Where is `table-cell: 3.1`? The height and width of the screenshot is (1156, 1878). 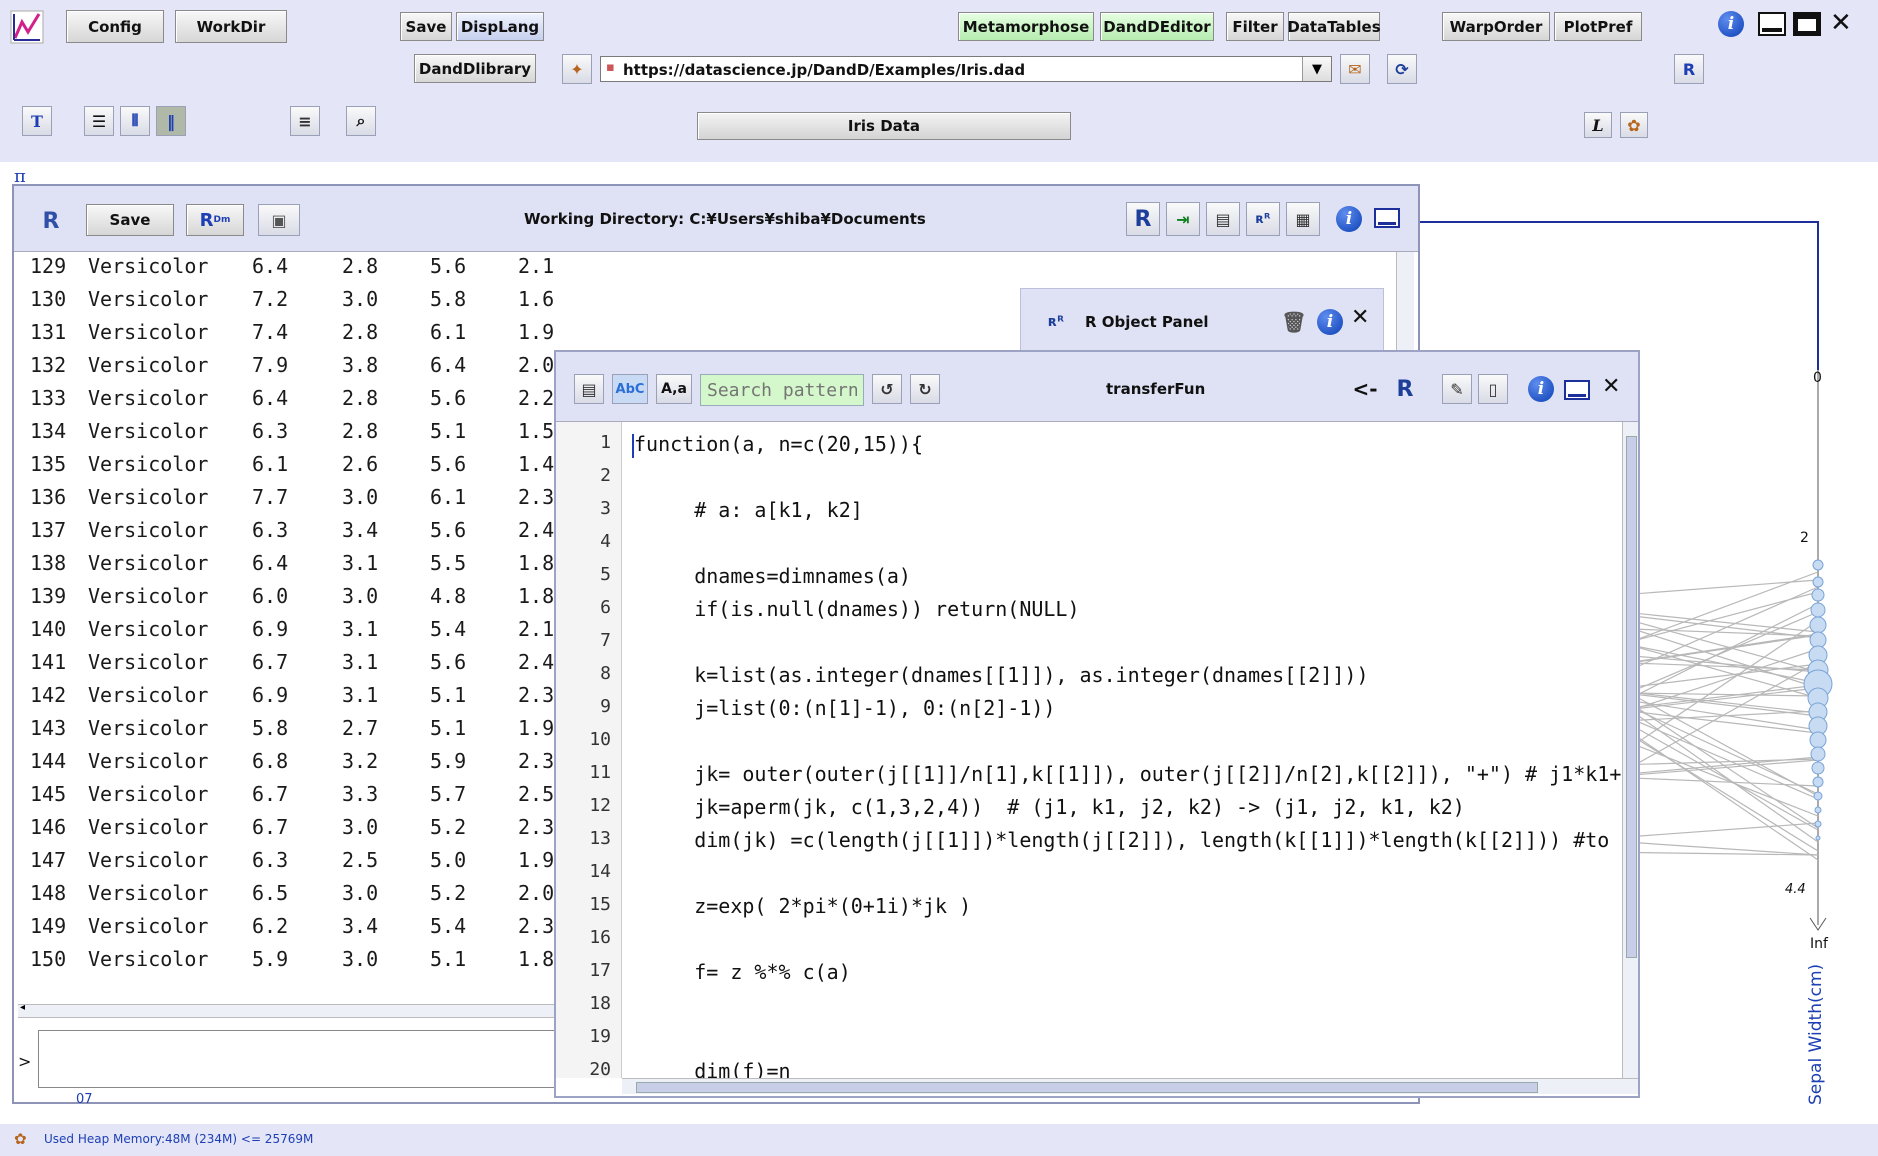
table-cell: 3.1 is located at coordinates (360, 563).